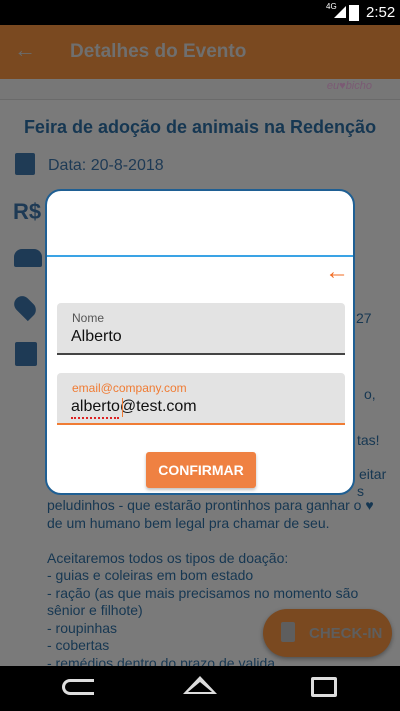  I want to click on email-field: email@company.com, so click(201, 399).